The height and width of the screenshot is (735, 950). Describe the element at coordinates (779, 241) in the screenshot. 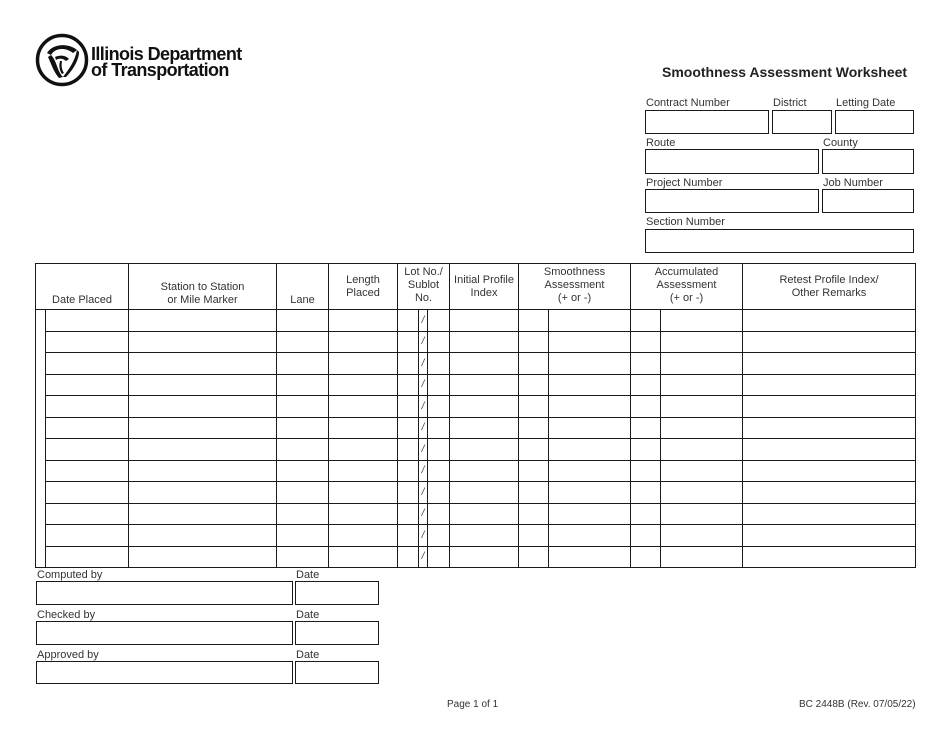

I see `section-number-field` at that location.